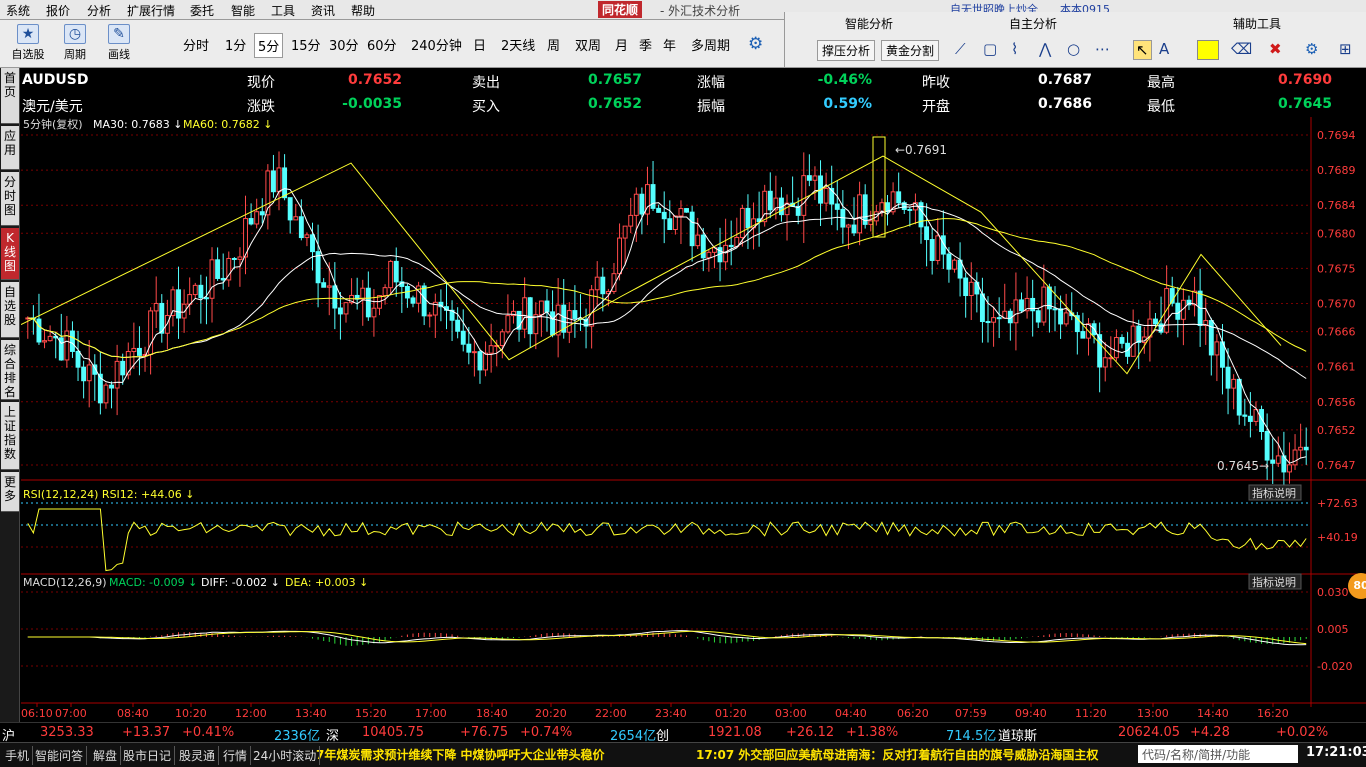 This screenshot has height=767, width=1366. What do you see at coordinates (10, 310) in the screenshot?
I see `nav-tab-4: 自 选 股` at bounding box center [10, 310].